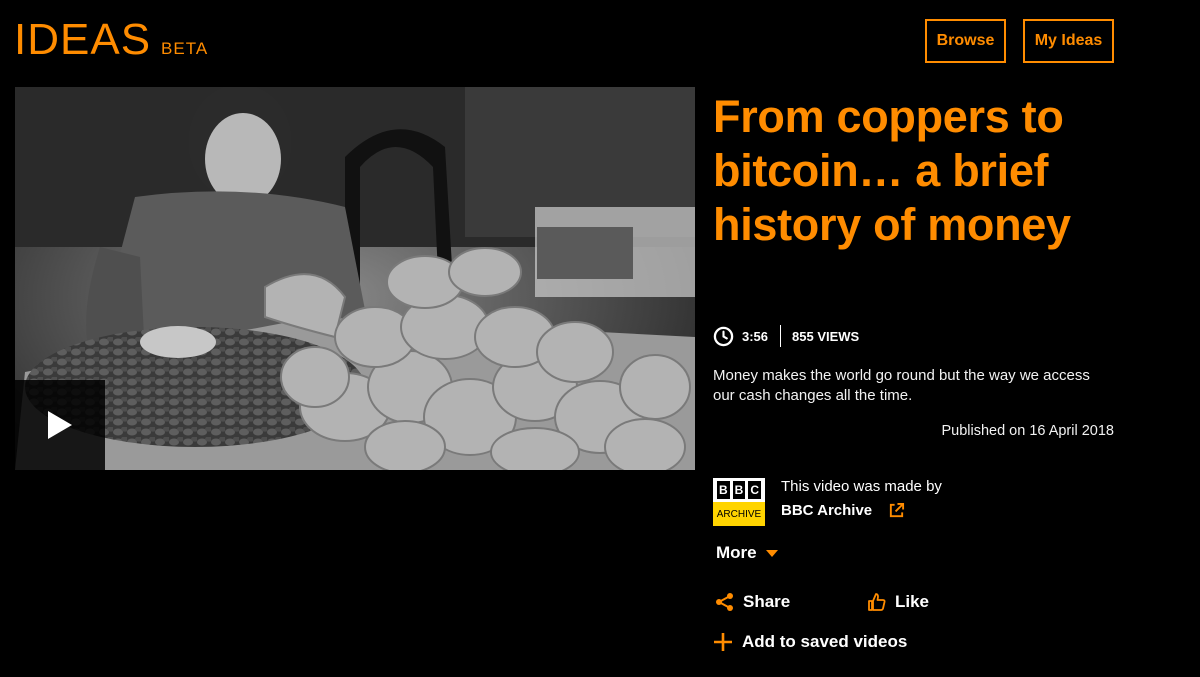 The height and width of the screenshot is (677, 1200). Describe the element at coordinates (825, 641) in the screenshot. I see `save-label: Add to saved videos` at that location.